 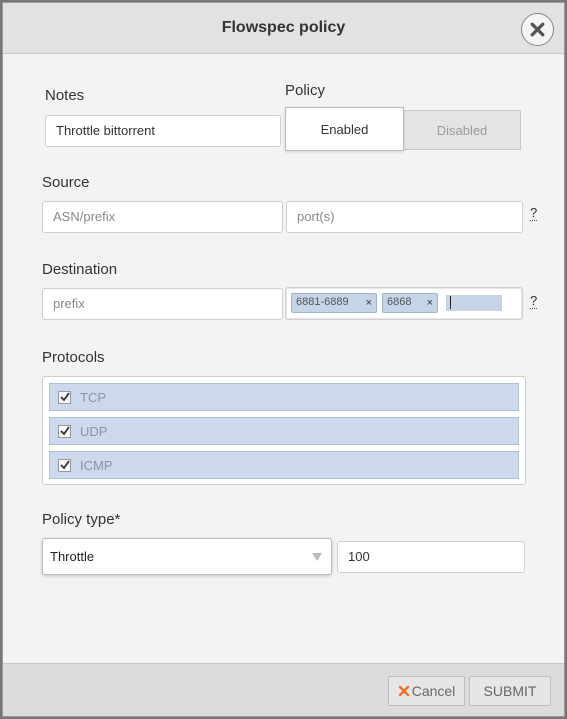 I want to click on notes-input: Throttle bittorrent, so click(x=163, y=131).